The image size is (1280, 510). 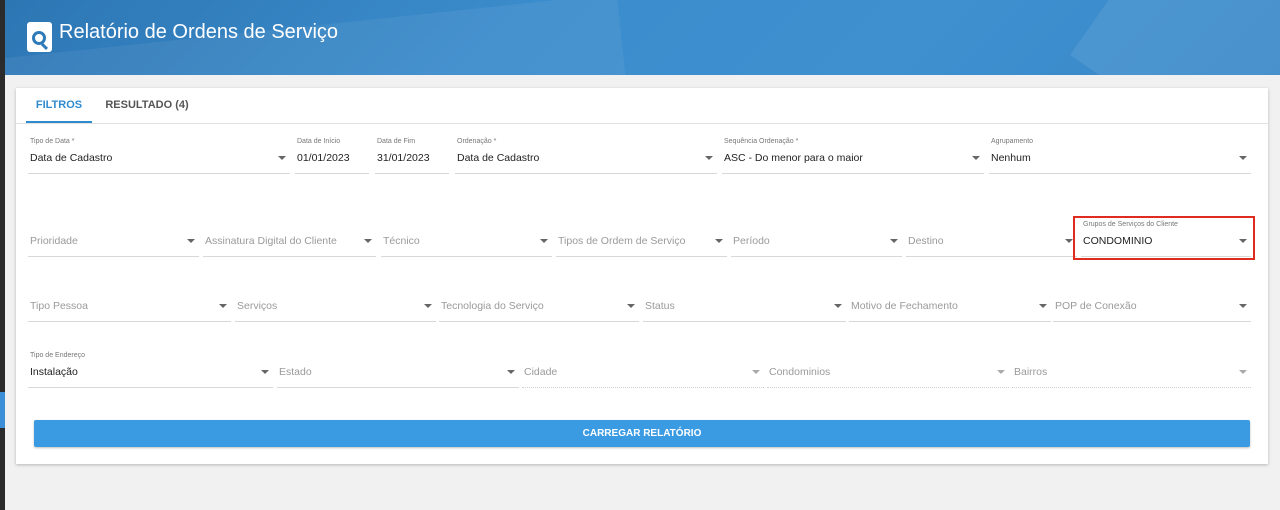 I want to click on carregar-relatorio-button: CARREGAR RELATÓRIO, so click(x=642, y=433).